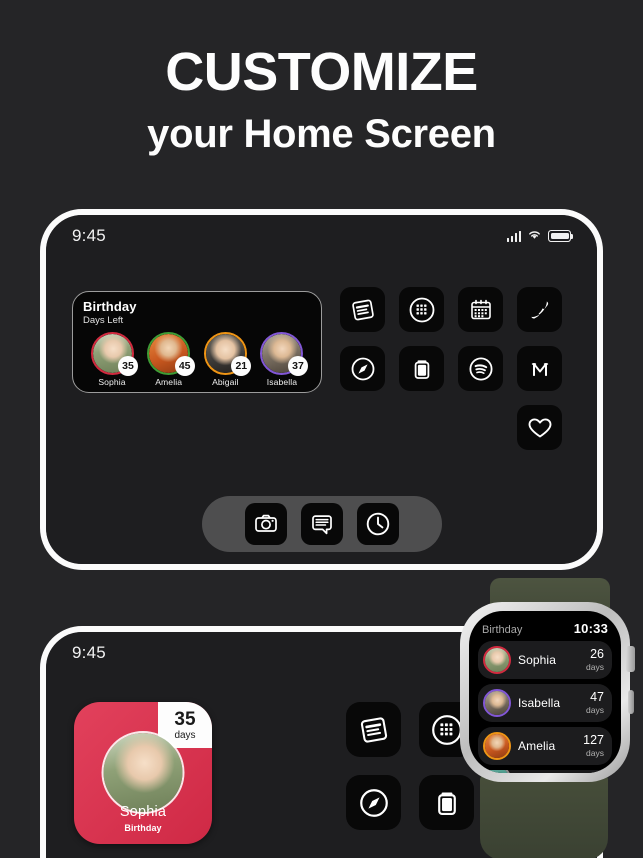  I want to click on watch-list-item-partial, so click(545, 771).